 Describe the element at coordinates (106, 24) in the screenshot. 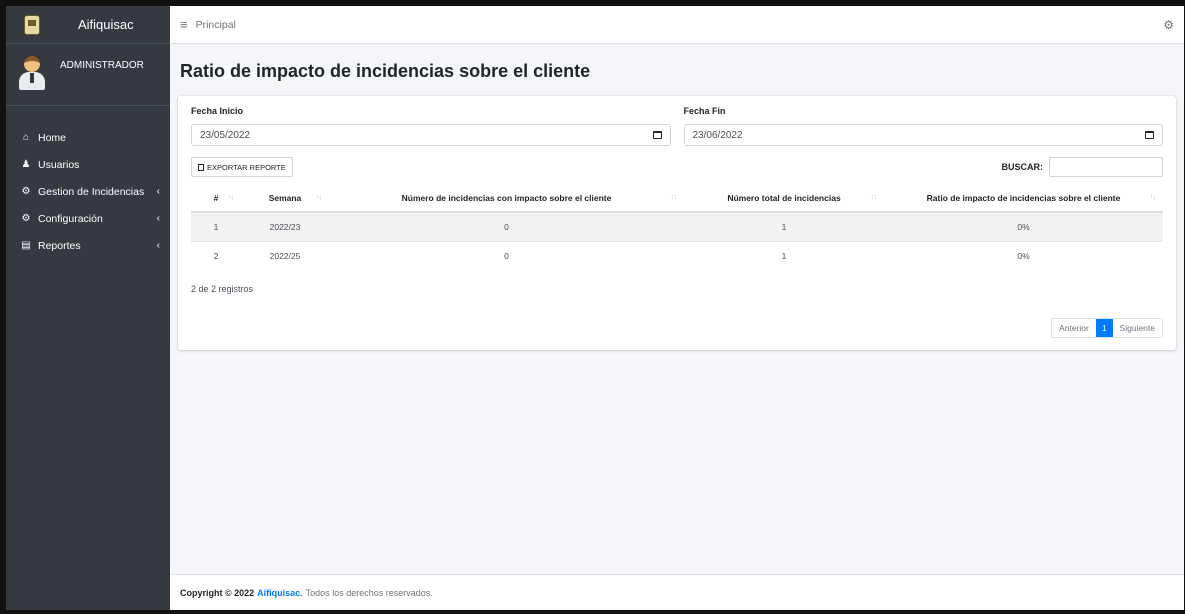

I see `brand-name: Aifiquisac` at that location.